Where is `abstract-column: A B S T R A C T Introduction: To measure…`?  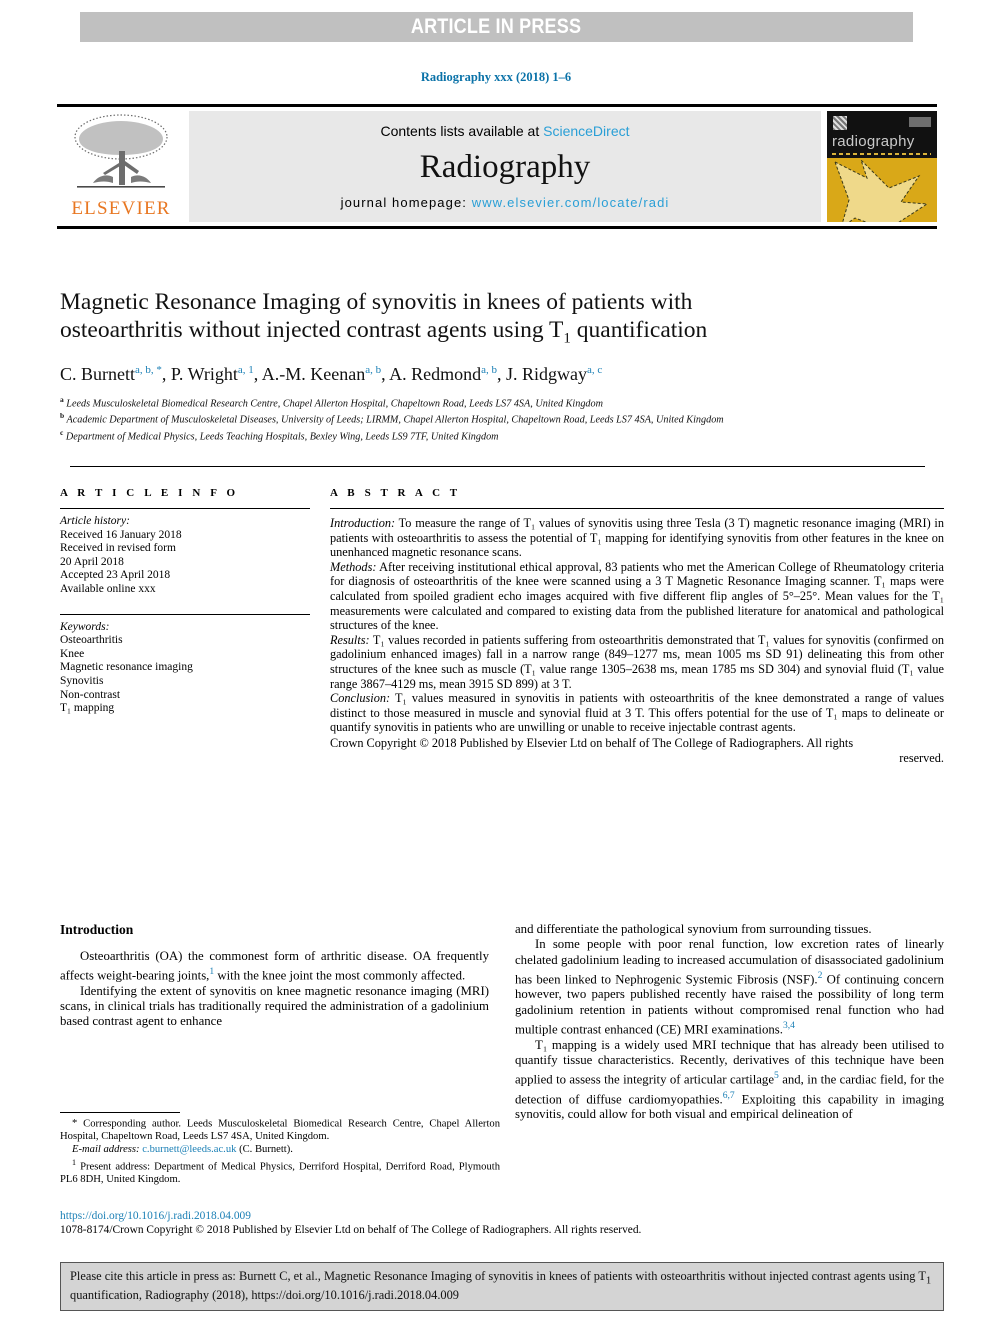 abstract-column: A B S T R A C T Introduction: To measure… is located at coordinates (637, 626).